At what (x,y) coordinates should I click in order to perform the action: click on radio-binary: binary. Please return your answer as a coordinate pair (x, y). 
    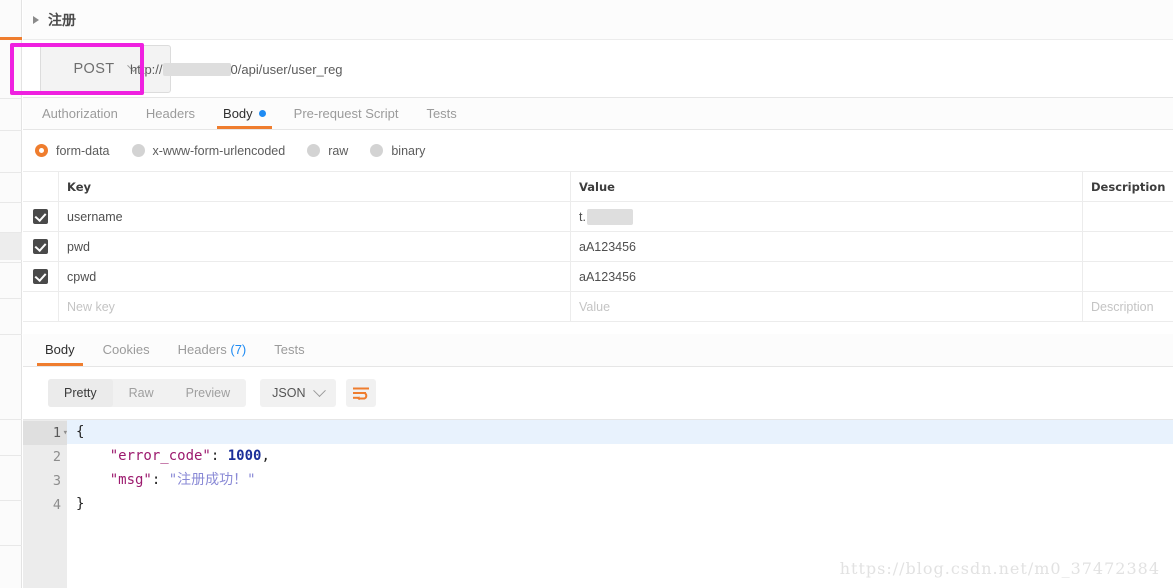
    Looking at the image, I should click on (397, 151).